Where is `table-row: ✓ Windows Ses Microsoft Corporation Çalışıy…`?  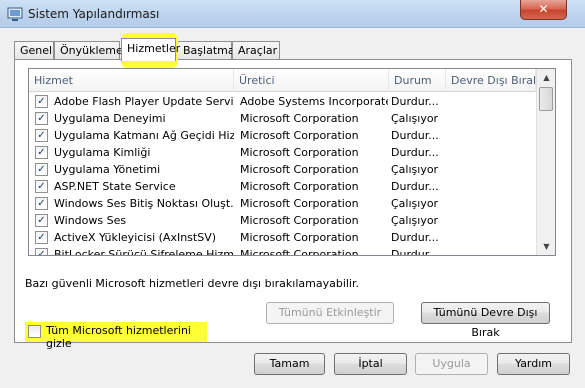
table-row: ✓ Windows Ses Microsoft Corporation Çalışıy… is located at coordinates (282, 220).